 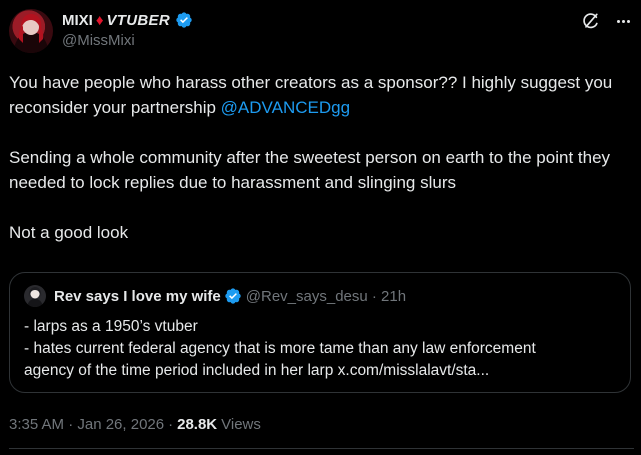 I want to click on quoted-author-avatar, so click(x=35, y=296).